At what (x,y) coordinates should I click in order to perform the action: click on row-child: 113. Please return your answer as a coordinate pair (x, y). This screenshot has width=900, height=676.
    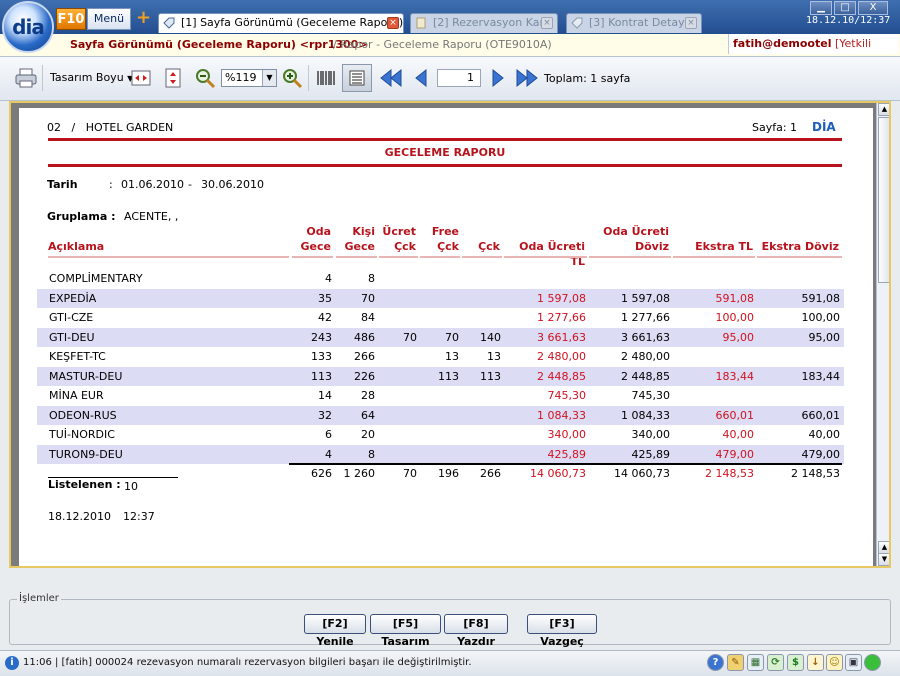
    Looking at the image, I should click on (484, 376).